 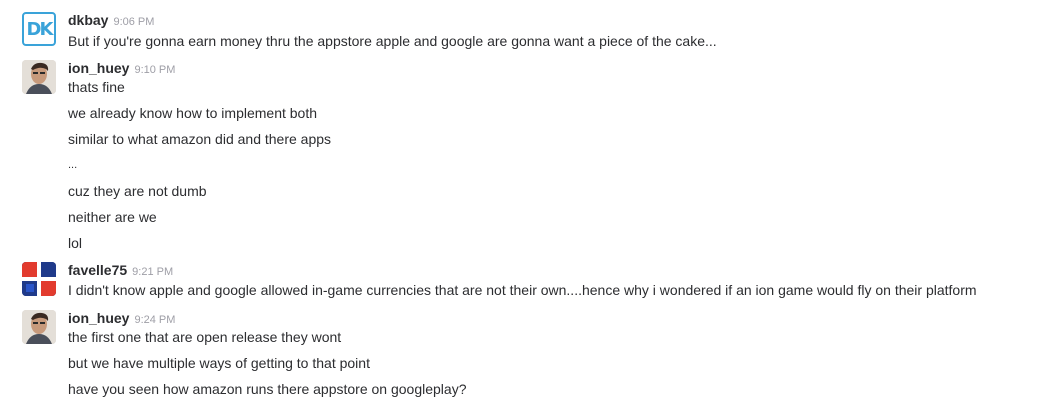 I want to click on message-header: dkbay 9:06 PM, so click(x=111, y=21).